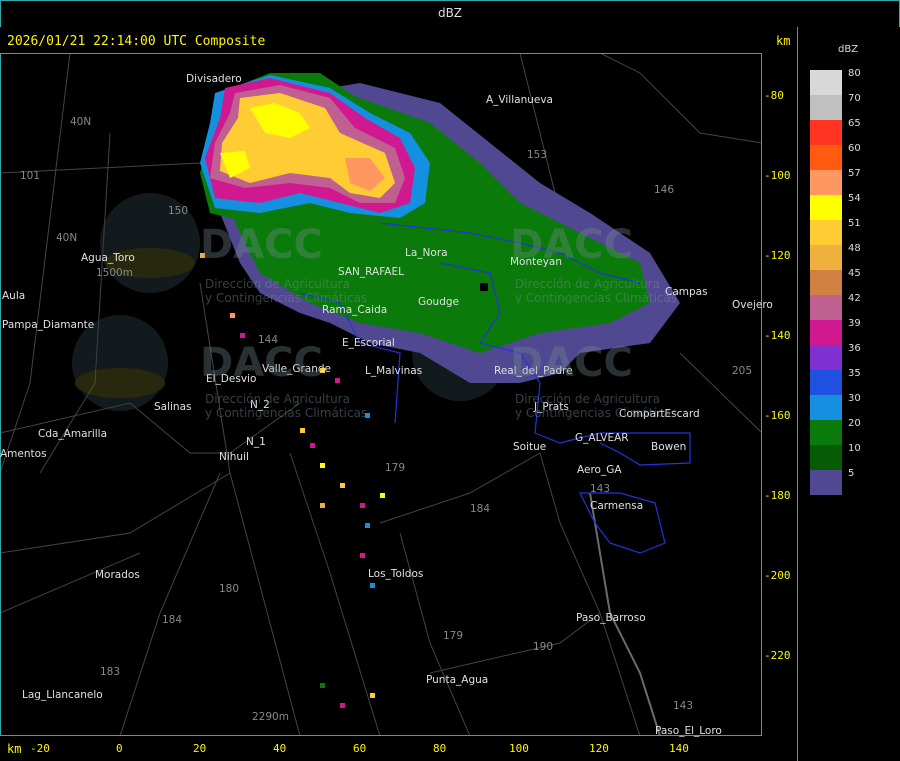  Describe the element at coordinates (40, 748) in the screenshot. I see `x-tick-label: -20` at that location.